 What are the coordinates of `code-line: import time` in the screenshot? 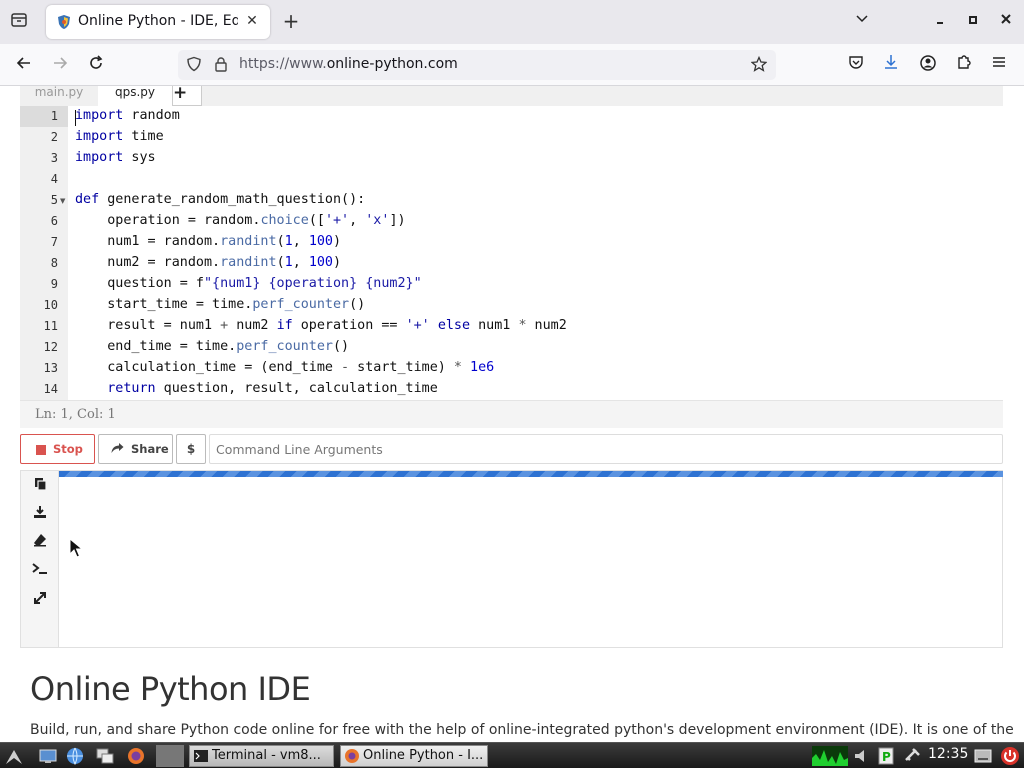 It's located at (119, 136).